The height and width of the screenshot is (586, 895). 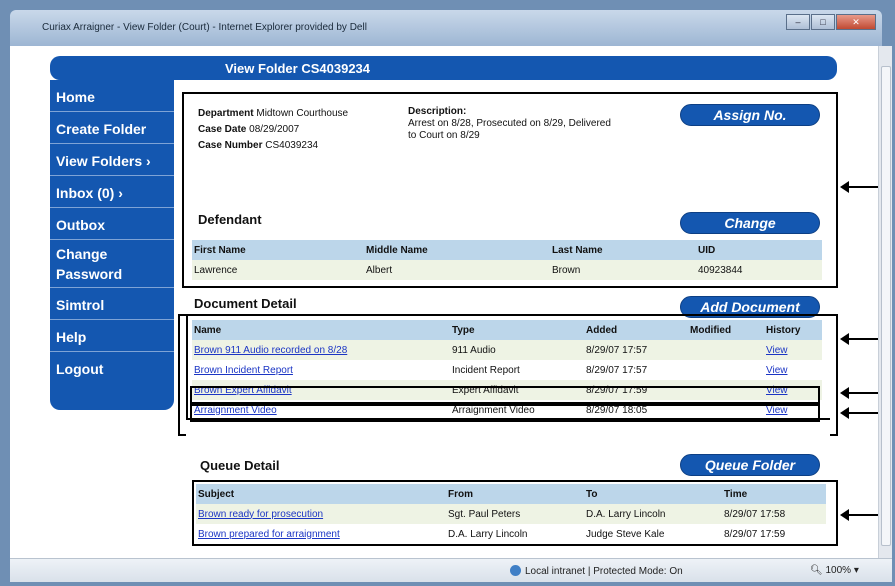 What do you see at coordinates (274, 129) in the screenshot?
I see `case-date-value: 08/29/2007` at bounding box center [274, 129].